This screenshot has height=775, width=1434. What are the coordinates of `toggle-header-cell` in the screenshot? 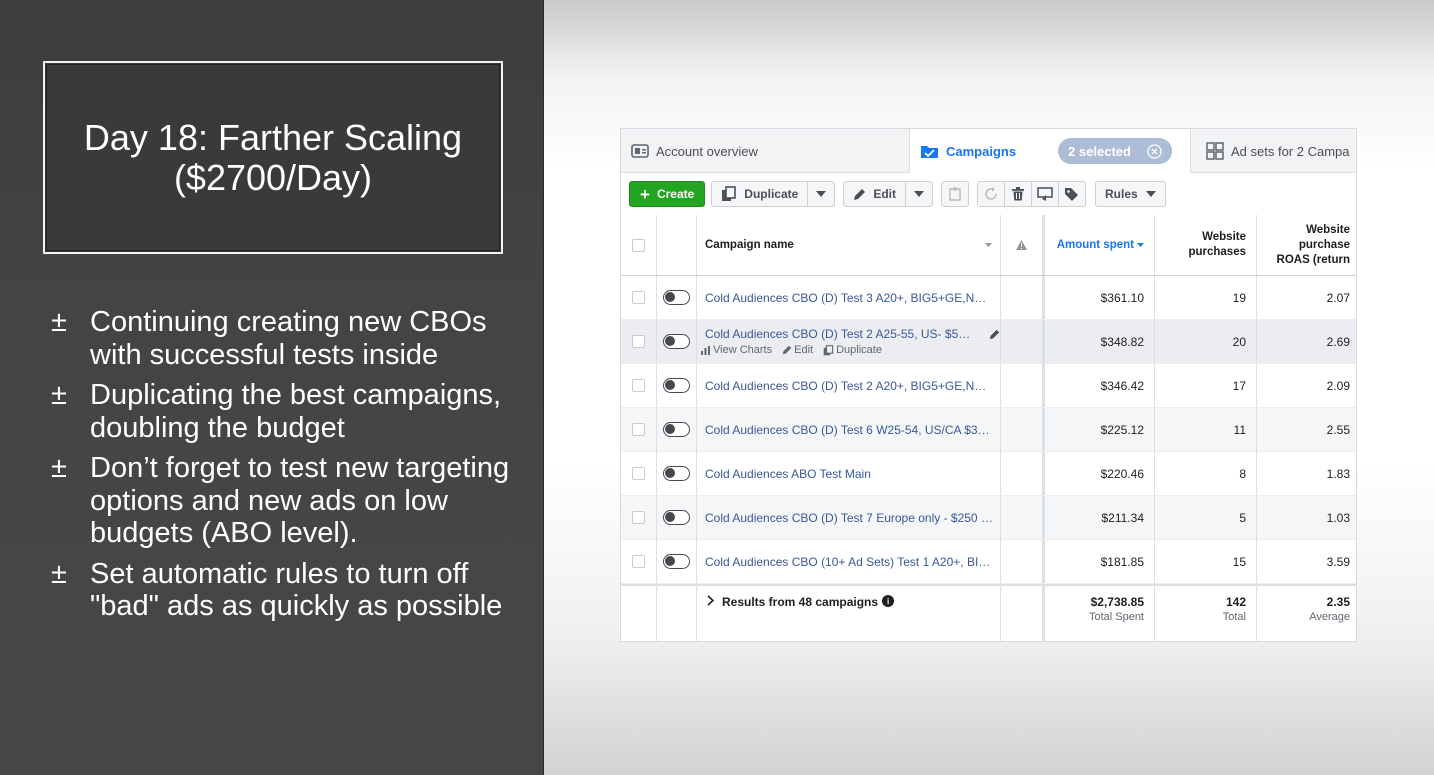 It's located at (677, 245).